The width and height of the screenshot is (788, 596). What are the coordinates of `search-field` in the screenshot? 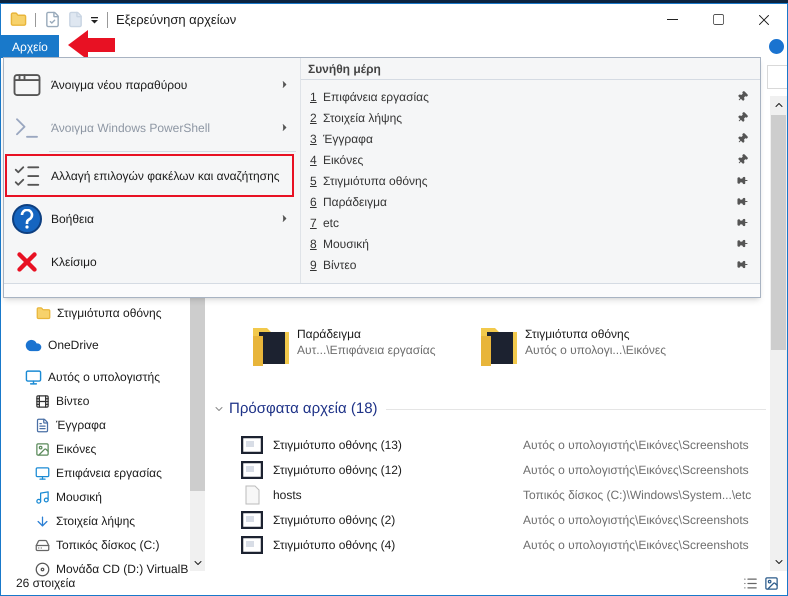 It's located at (777, 77).